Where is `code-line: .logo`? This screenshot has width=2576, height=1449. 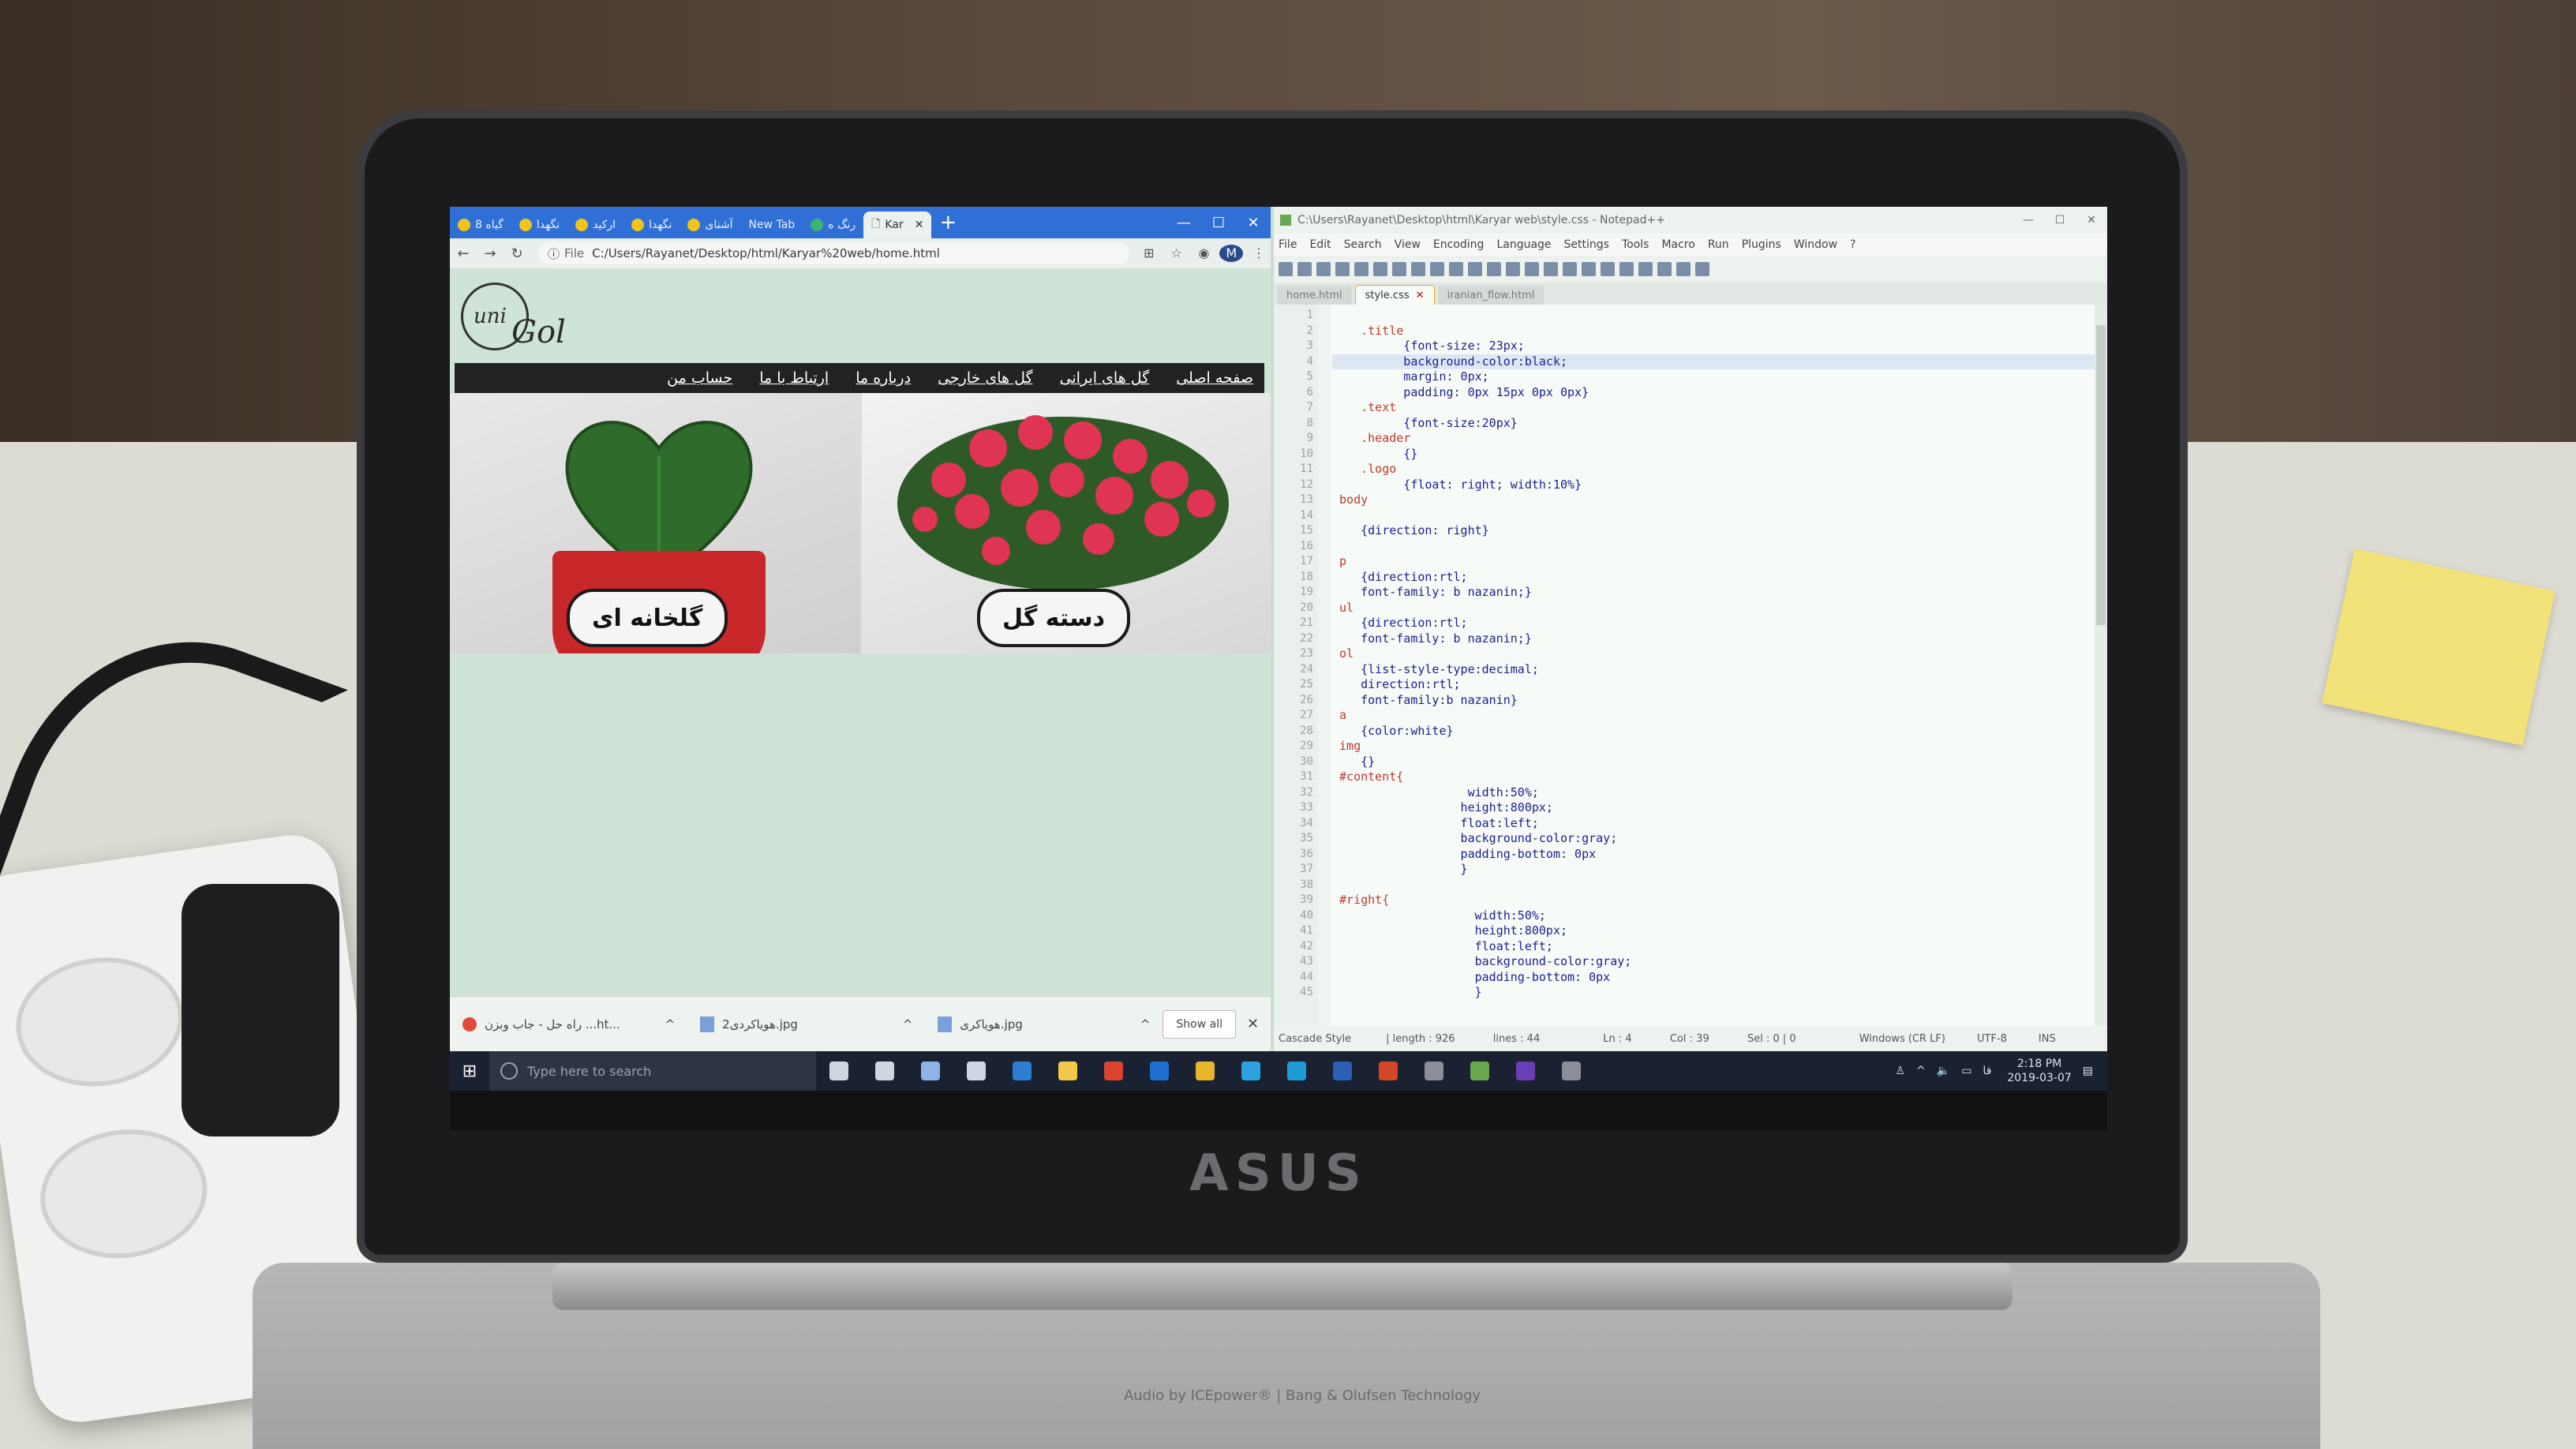
code-line: .logo is located at coordinates (1713, 469).